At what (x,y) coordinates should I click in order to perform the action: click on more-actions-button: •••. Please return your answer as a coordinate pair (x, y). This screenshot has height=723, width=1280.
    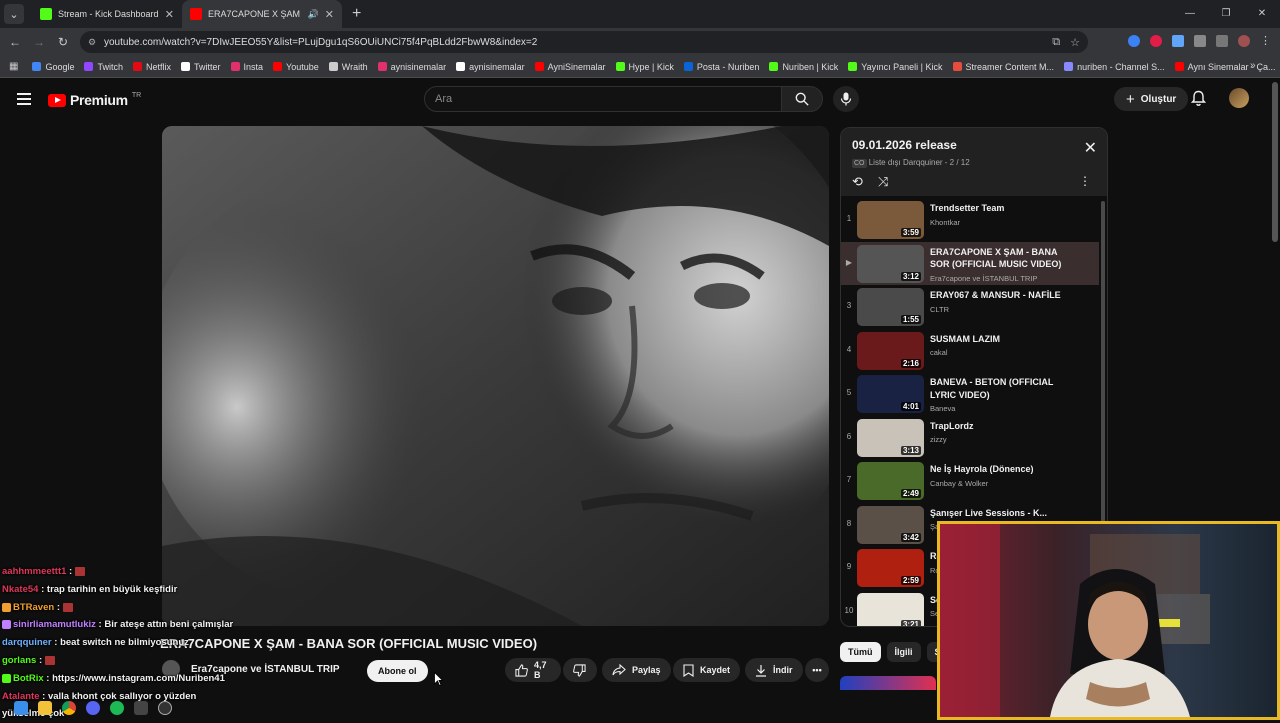
    Looking at the image, I should click on (817, 670).